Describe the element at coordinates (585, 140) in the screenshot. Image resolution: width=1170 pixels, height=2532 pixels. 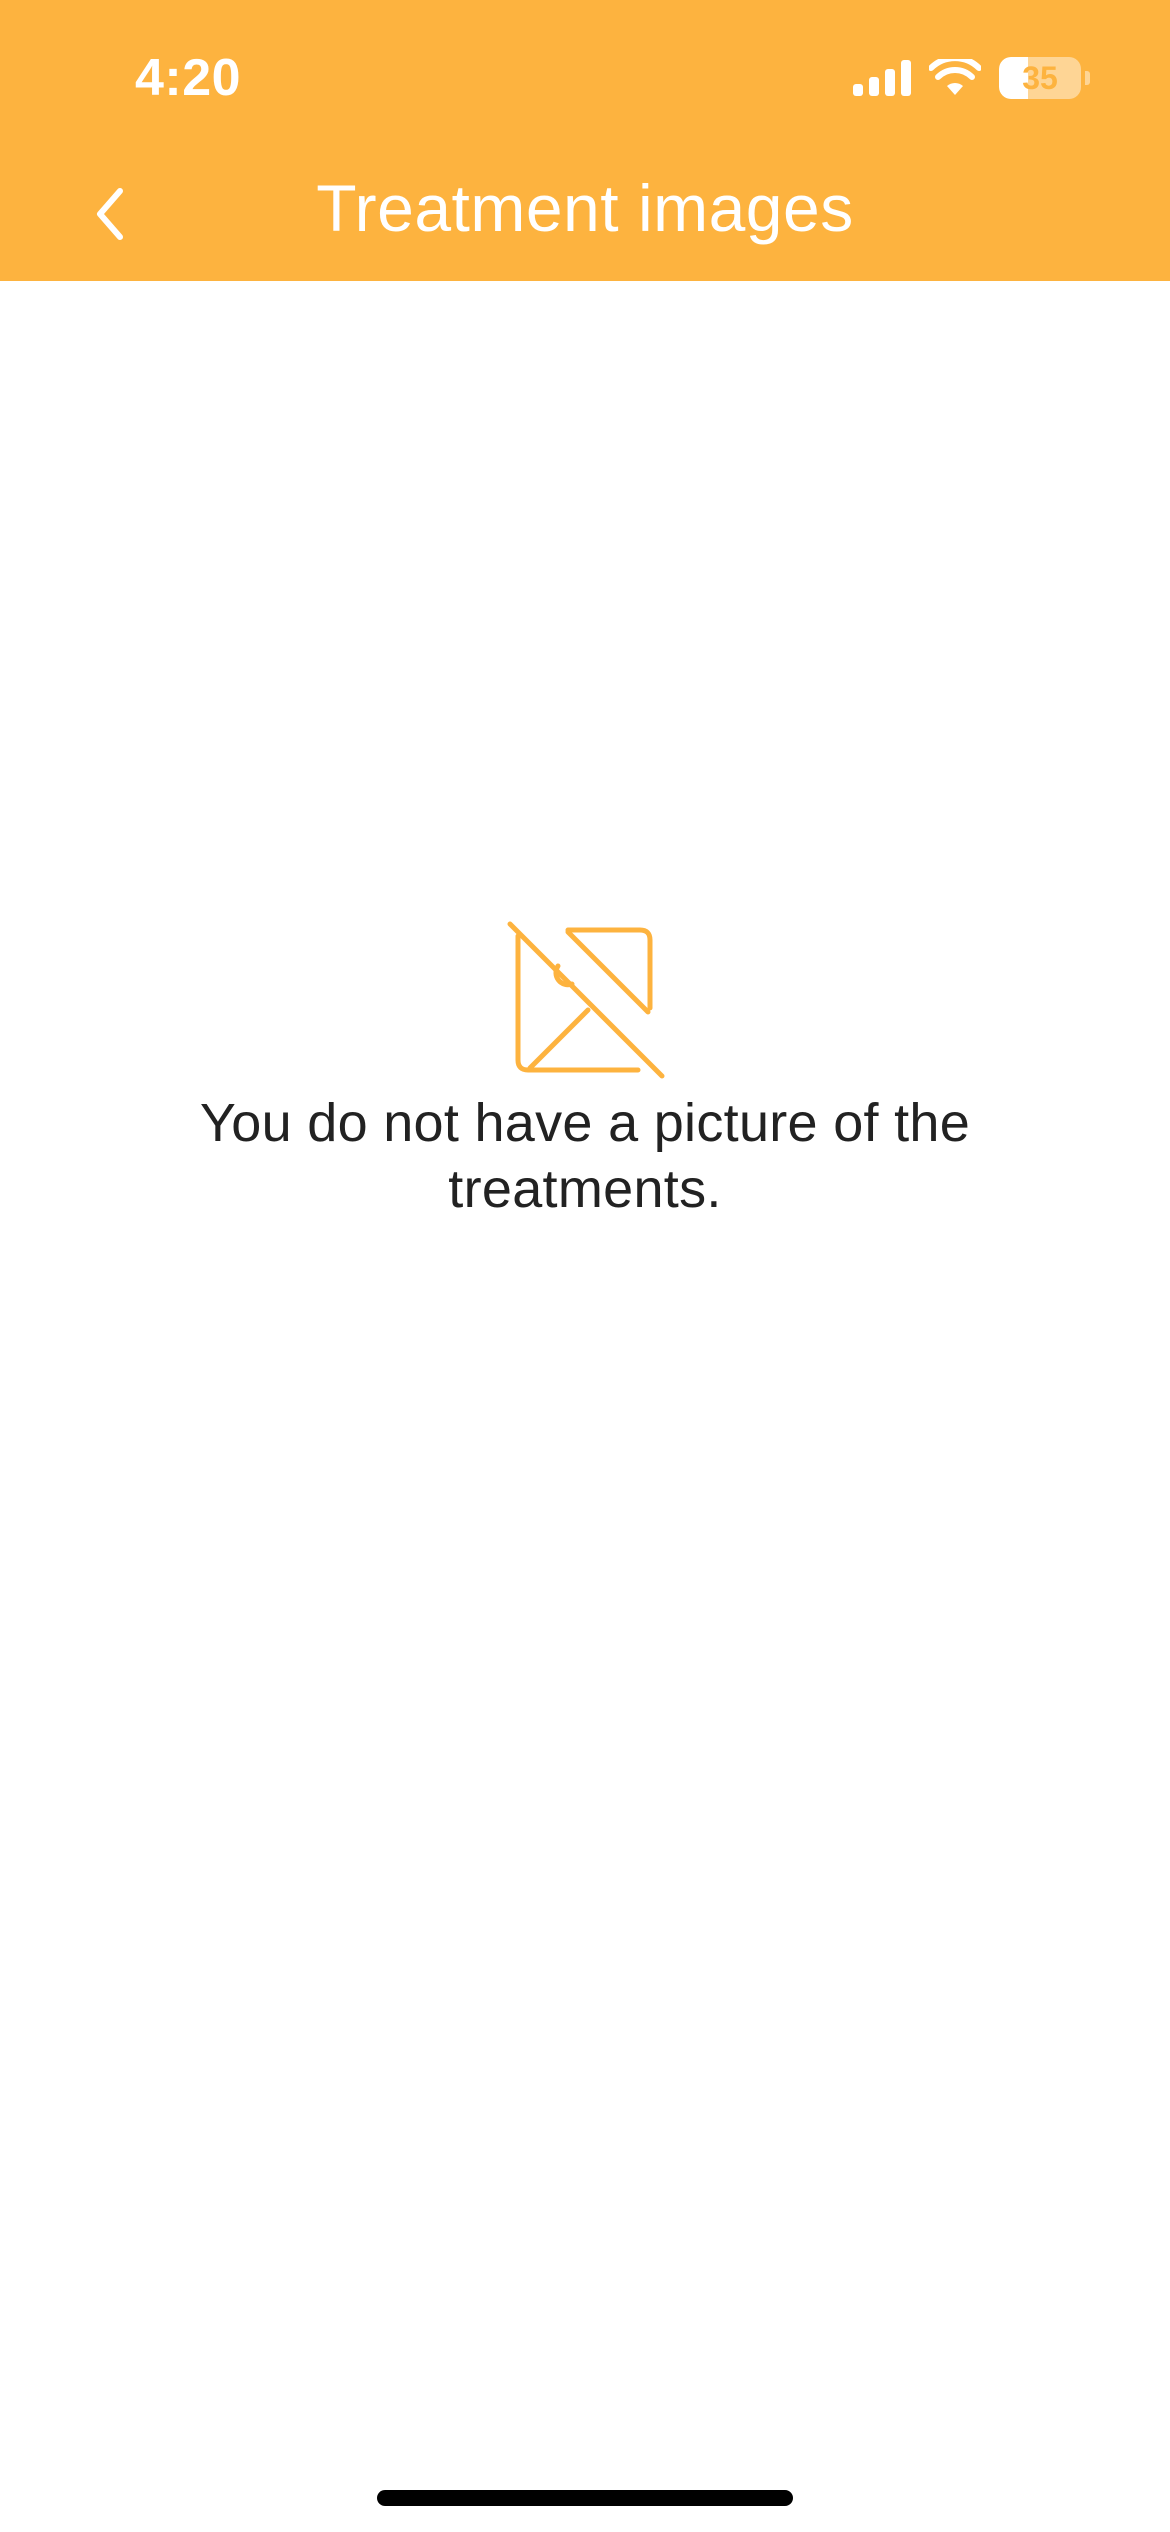
I see `app-header: 4:20 35 Treatment images` at that location.